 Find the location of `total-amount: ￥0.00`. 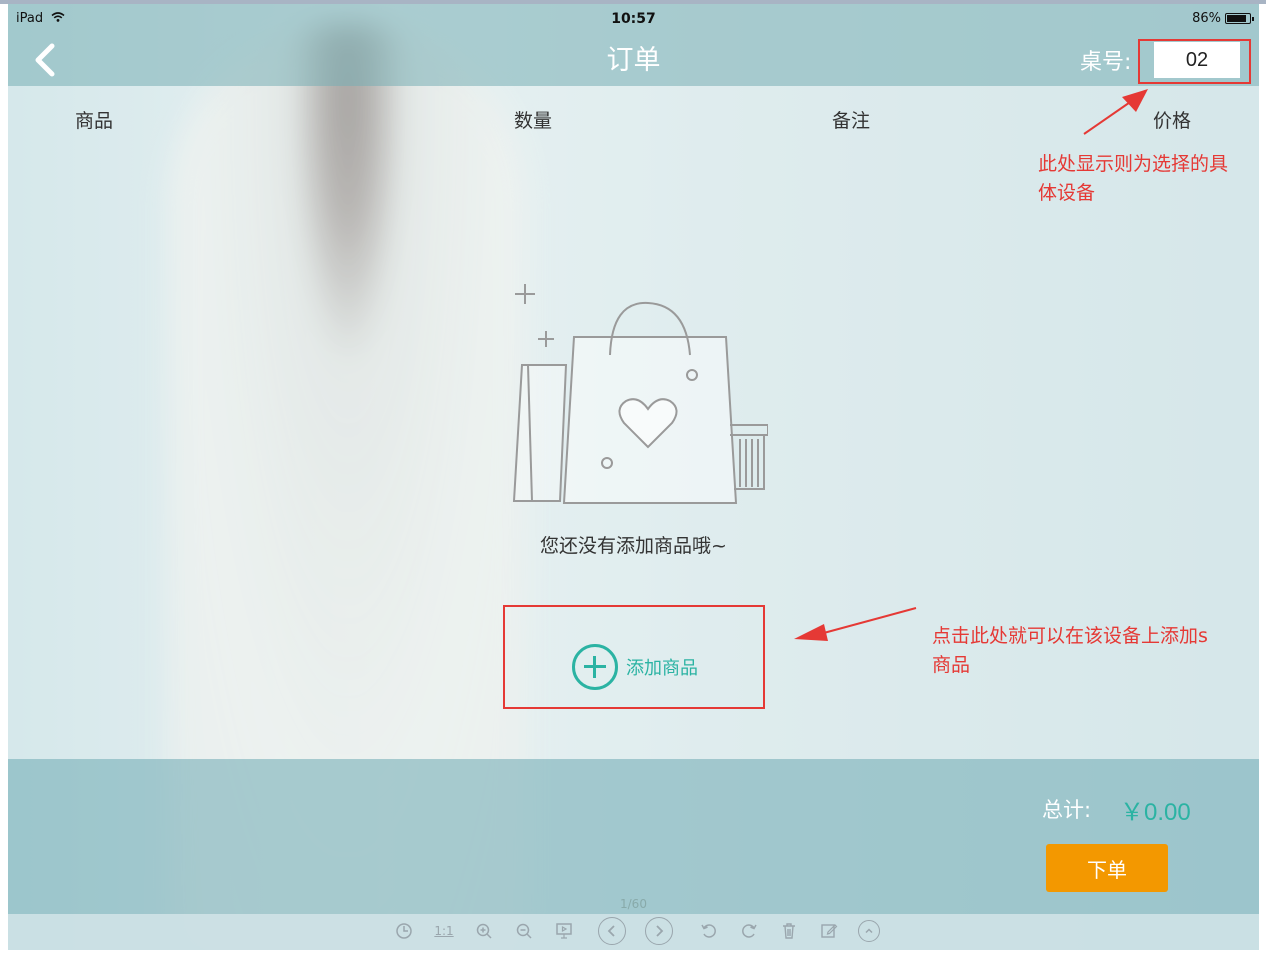

total-amount: ￥0.00 is located at coordinates (1155, 812).